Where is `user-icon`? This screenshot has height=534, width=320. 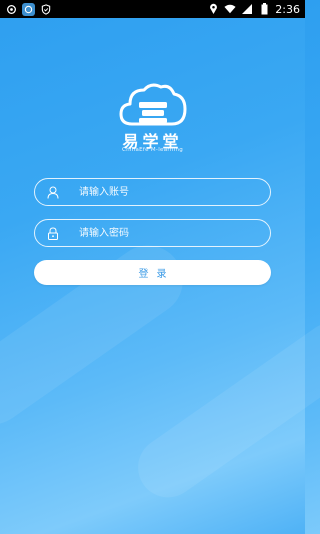 user-icon is located at coordinates (53, 192).